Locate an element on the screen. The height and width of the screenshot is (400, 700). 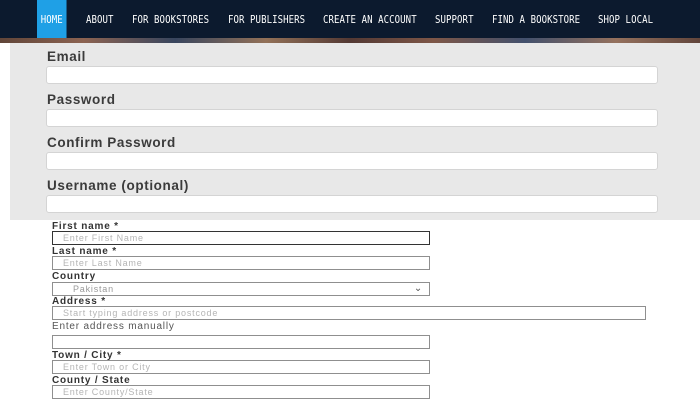
password-label: Password is located at coordinates (81, 99).